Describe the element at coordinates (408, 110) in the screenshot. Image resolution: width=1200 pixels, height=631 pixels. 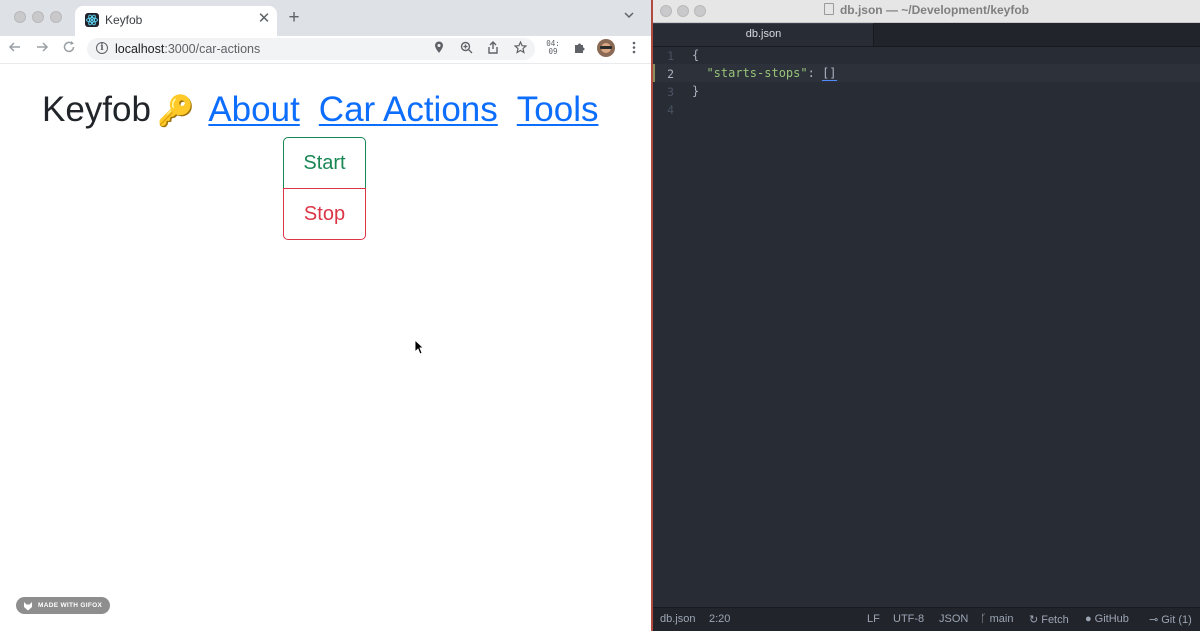
I see `nav-link-car-actions: Car Actions` at that location.